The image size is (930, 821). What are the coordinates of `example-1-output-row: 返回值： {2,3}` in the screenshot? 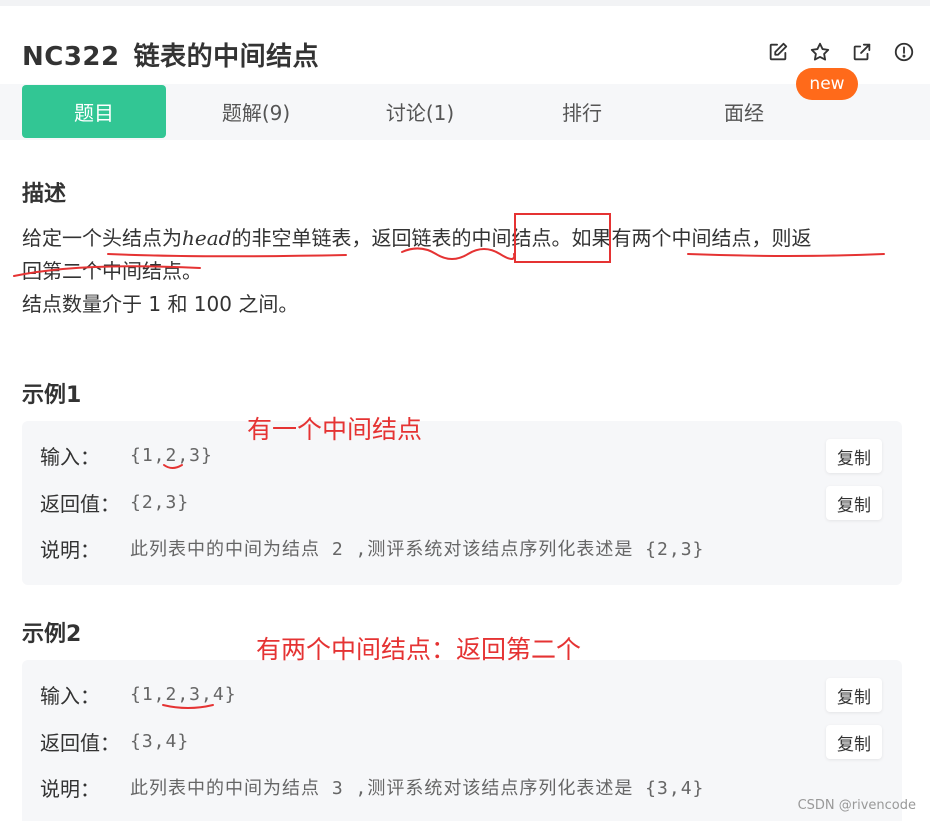 It's located at (114, 502).